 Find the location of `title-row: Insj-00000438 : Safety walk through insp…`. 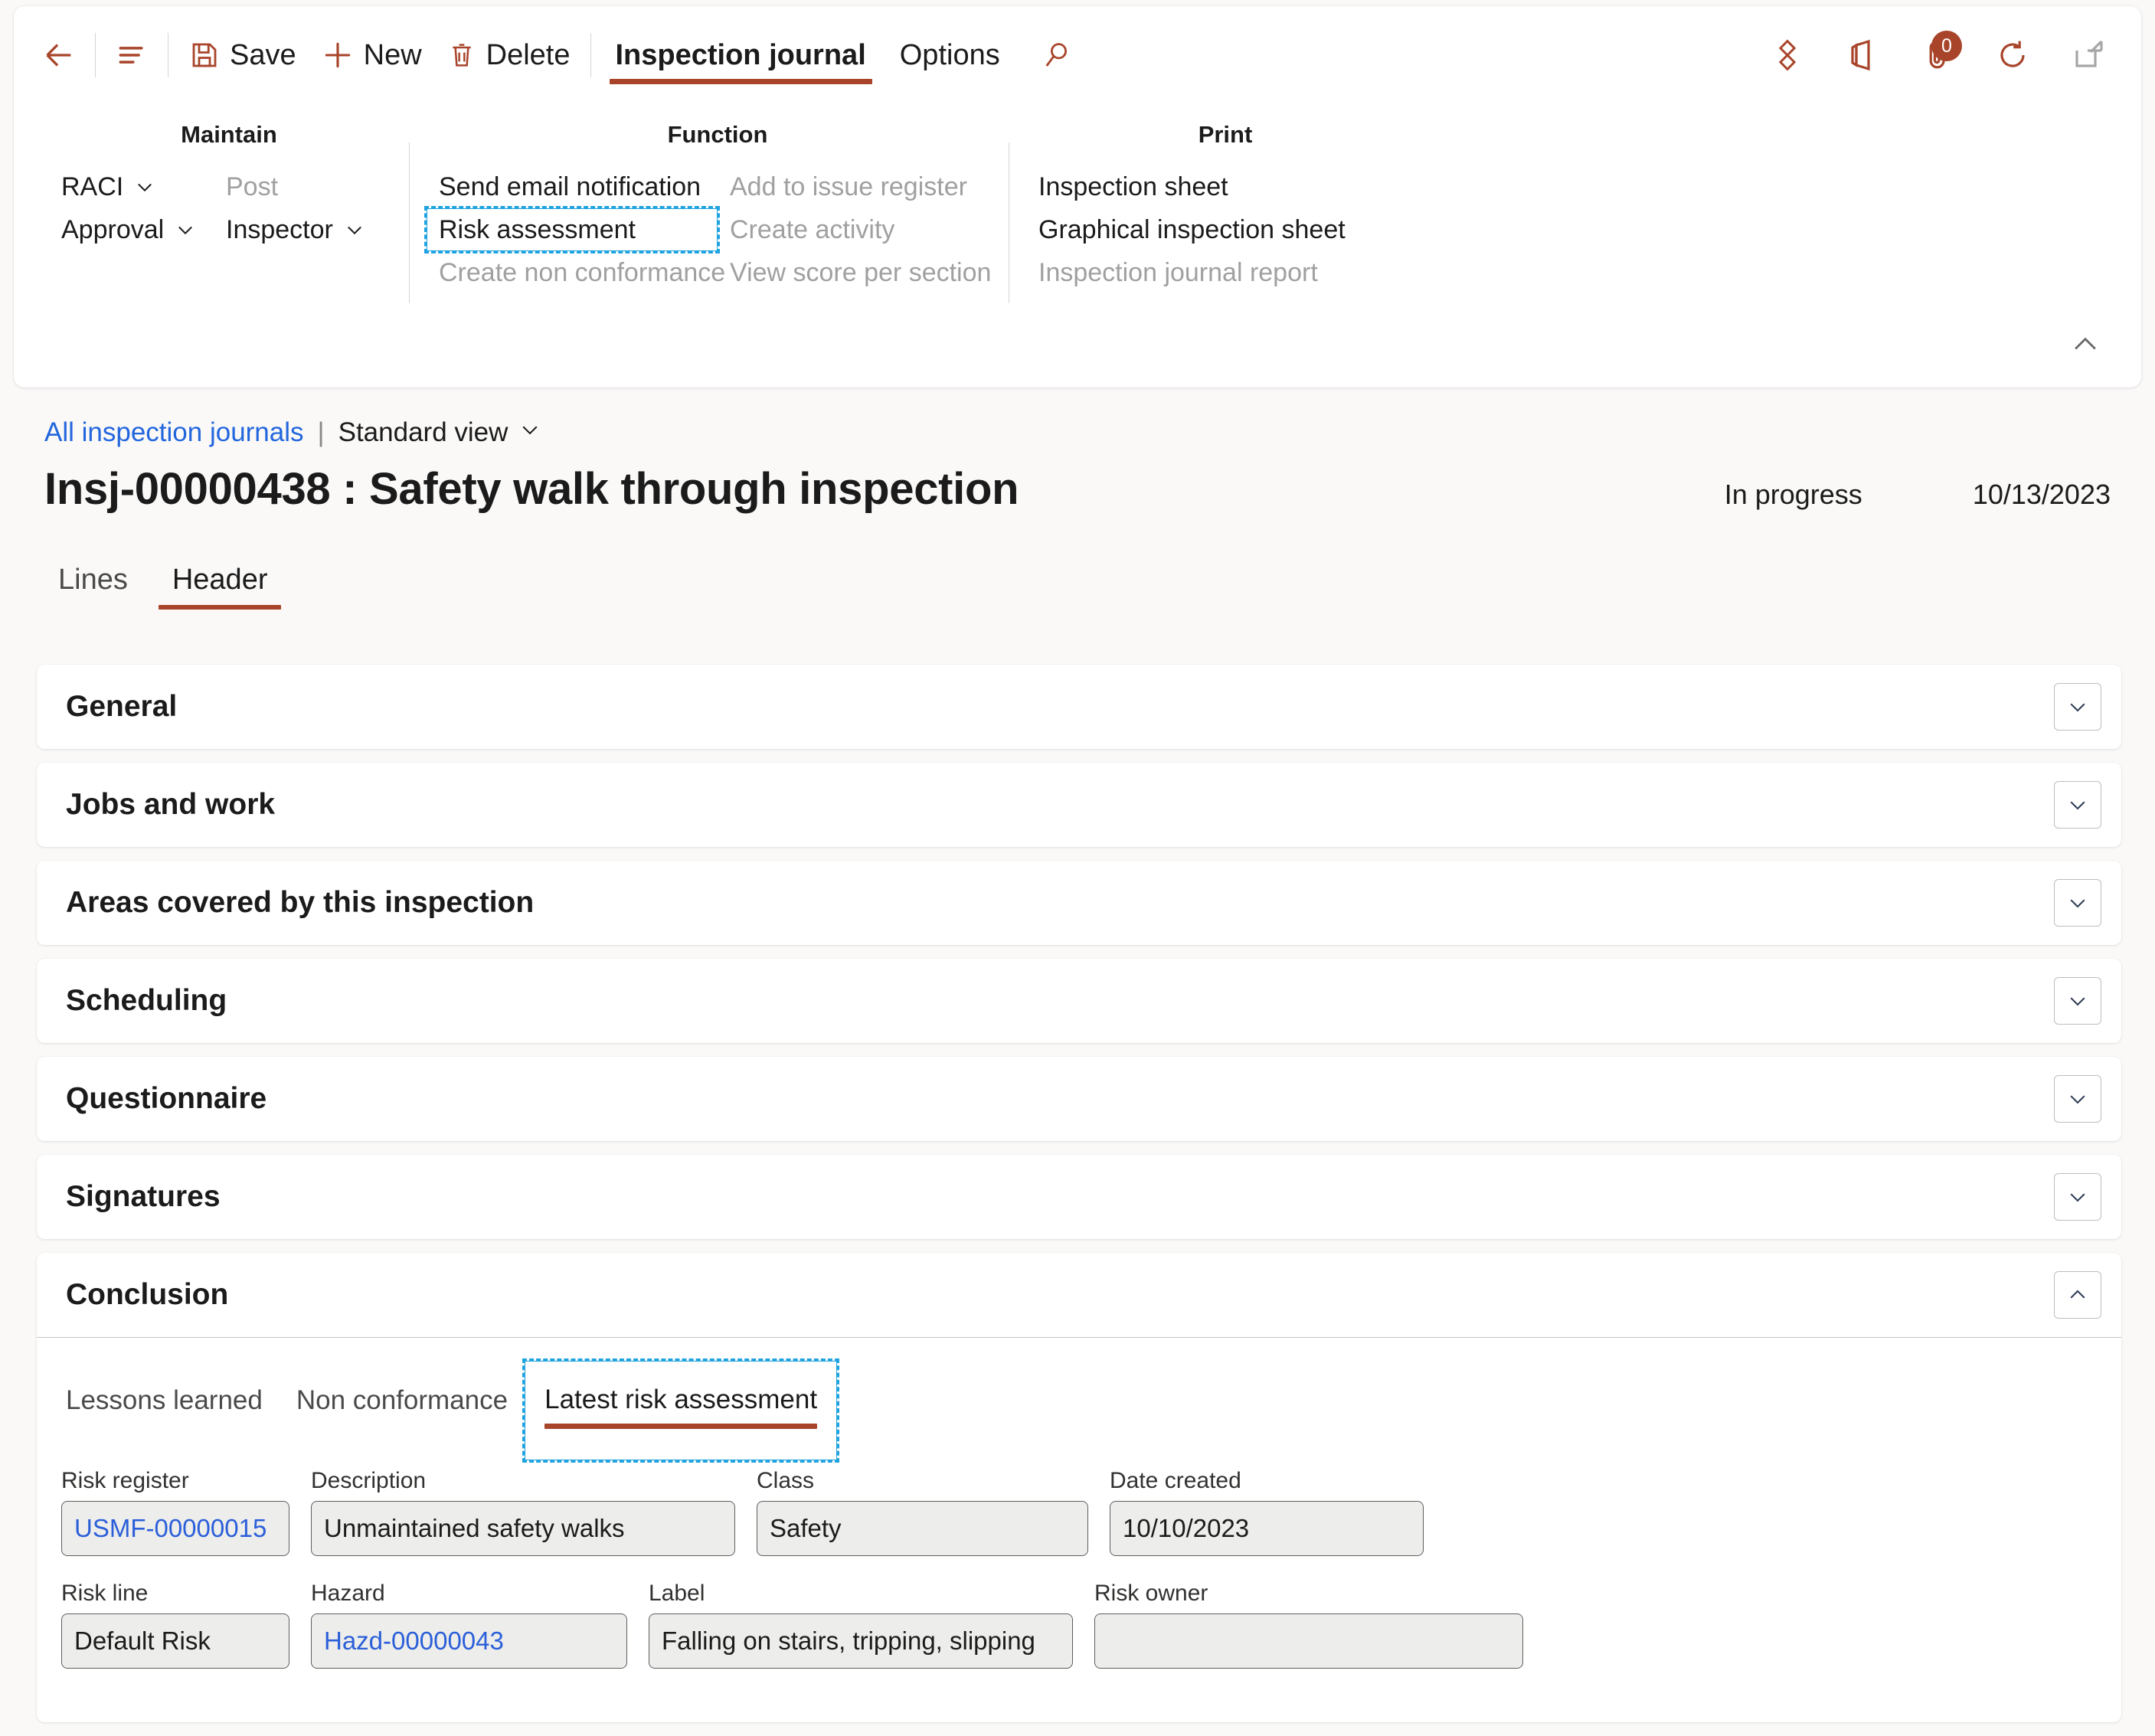

title-row: Insj-00000438 : Safety walk through insp… is located at coordinates (1077, 489).